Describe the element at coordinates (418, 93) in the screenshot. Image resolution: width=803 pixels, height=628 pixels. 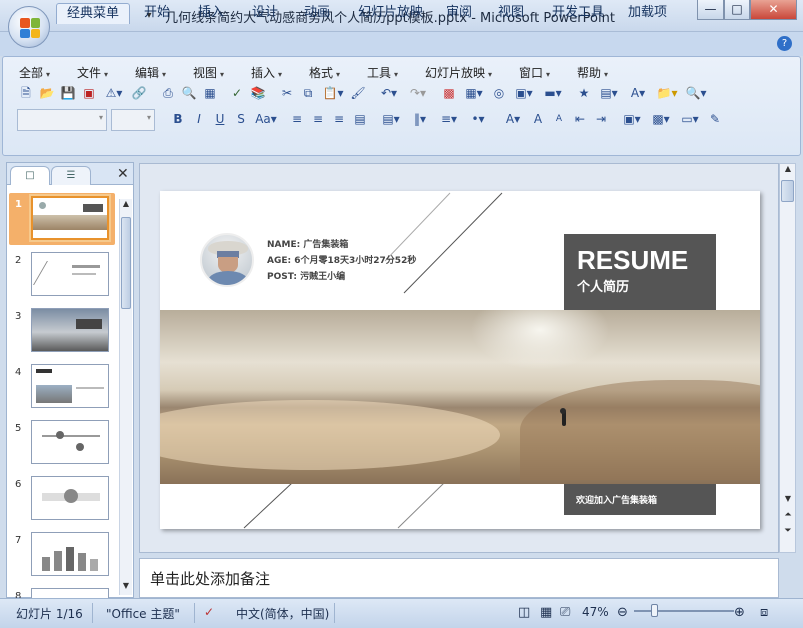
I see `redo-icon: ↷▾` at that location.